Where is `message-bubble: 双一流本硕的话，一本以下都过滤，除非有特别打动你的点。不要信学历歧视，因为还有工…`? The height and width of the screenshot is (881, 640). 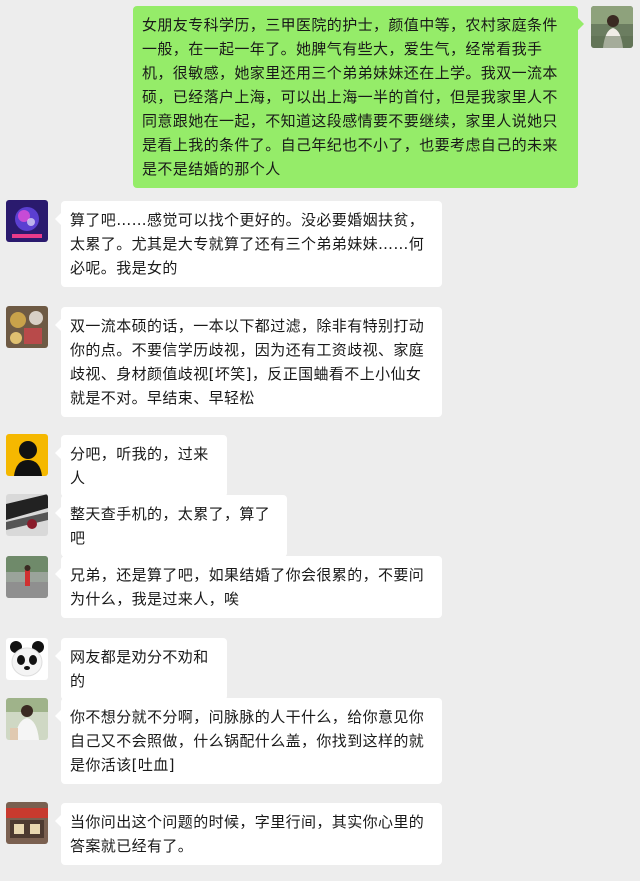
message-bubble: 双一流本硕的话，一本以下都过滤，除非有特别打动你的点。不要信学历歧视，因为还有工… is located at coordinates (248, 362).